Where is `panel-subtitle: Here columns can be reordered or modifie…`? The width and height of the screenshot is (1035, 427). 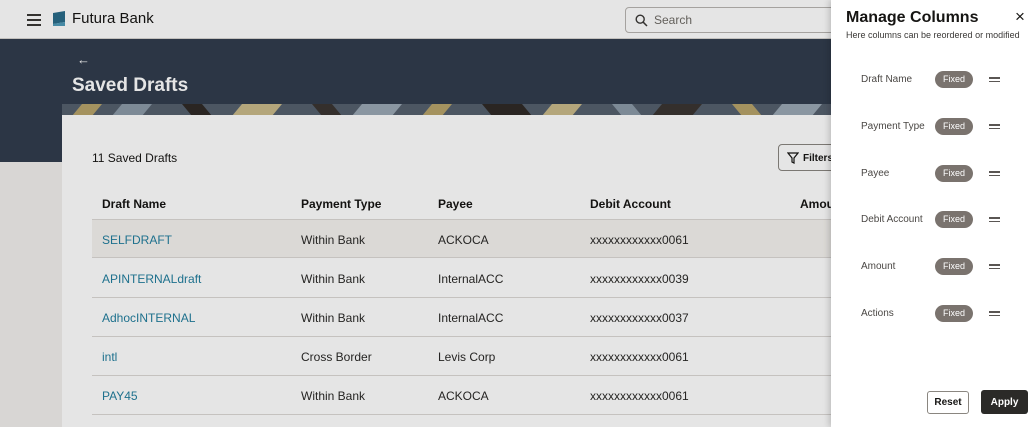 panel-subtitle: Here columns can be reordered or modifie… is located at coordinates (933, 35).